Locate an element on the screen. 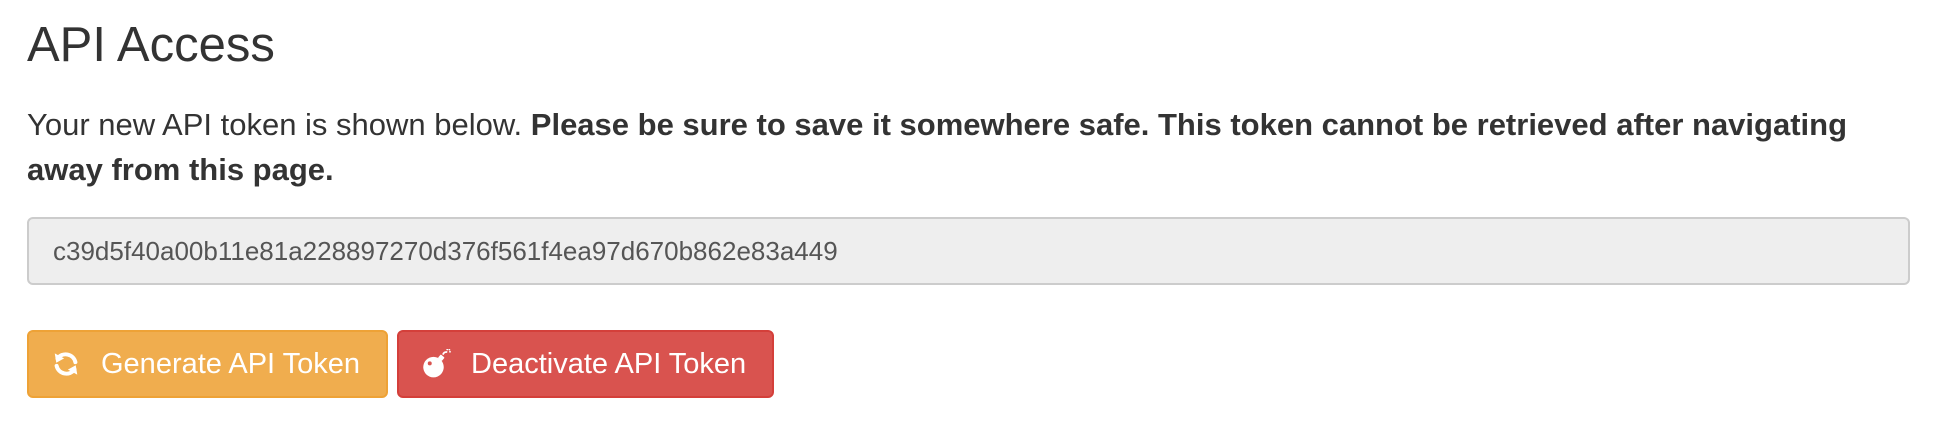  generate-api-token-button: Generate API Token is located at coordinates (208, 364).